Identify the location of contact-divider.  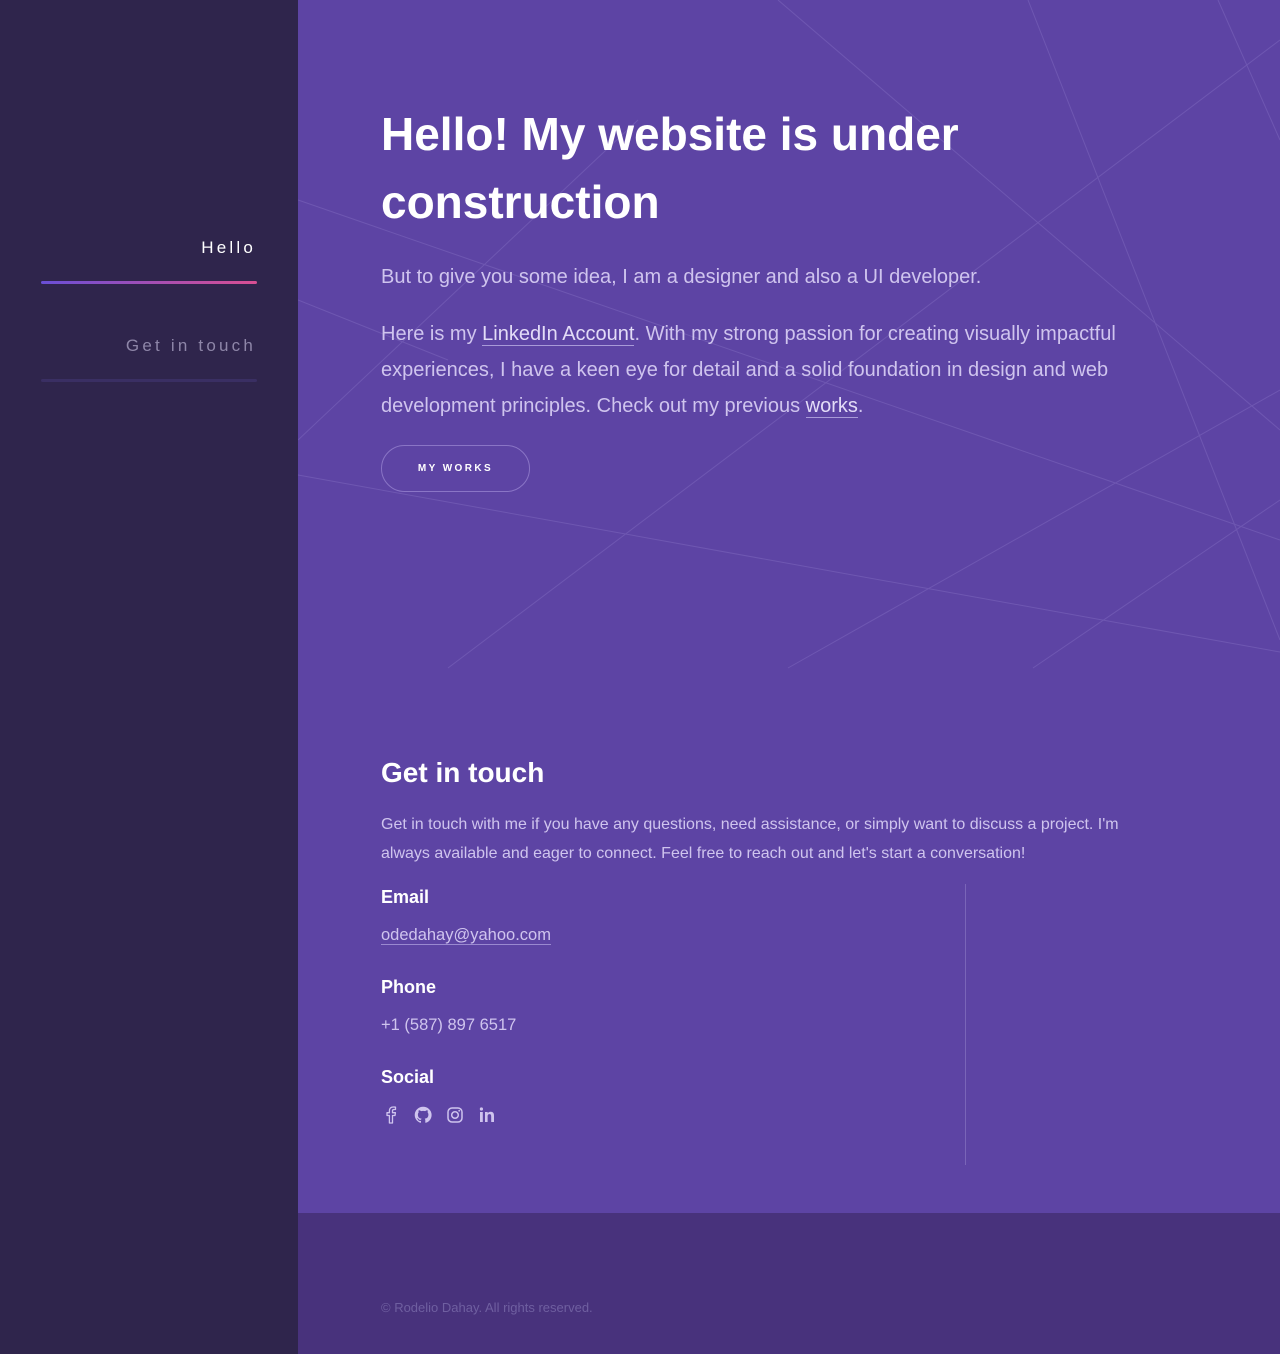
(965, 1024).